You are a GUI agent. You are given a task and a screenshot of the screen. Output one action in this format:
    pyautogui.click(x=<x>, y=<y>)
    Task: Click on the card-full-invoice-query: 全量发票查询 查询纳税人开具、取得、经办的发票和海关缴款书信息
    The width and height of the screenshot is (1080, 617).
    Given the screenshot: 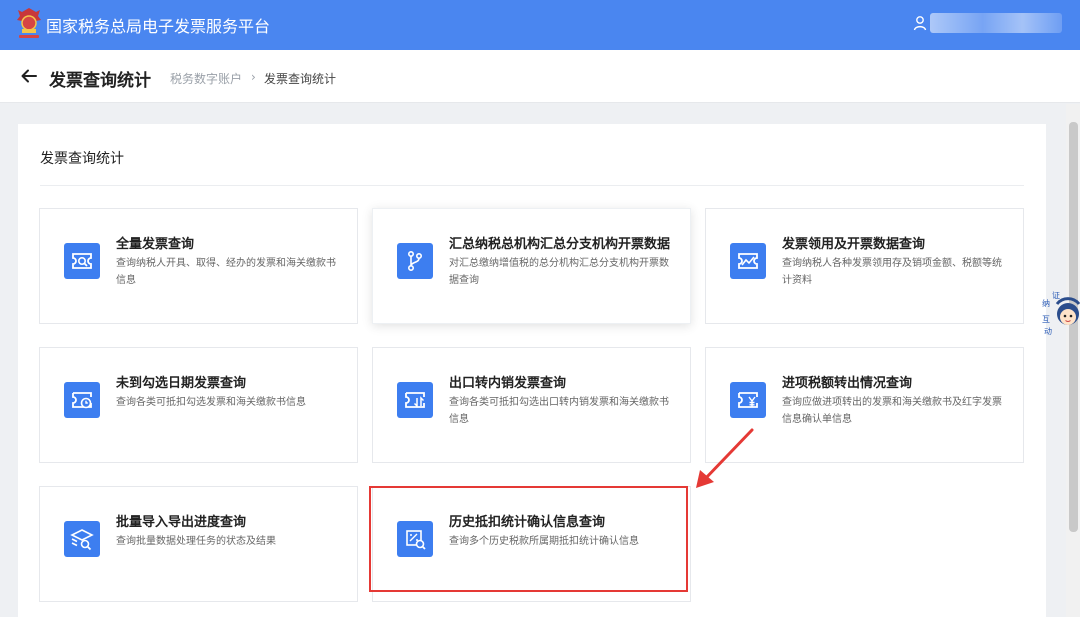 What is the action you would take?
    pyautogui.click(x=198, y=266)
    